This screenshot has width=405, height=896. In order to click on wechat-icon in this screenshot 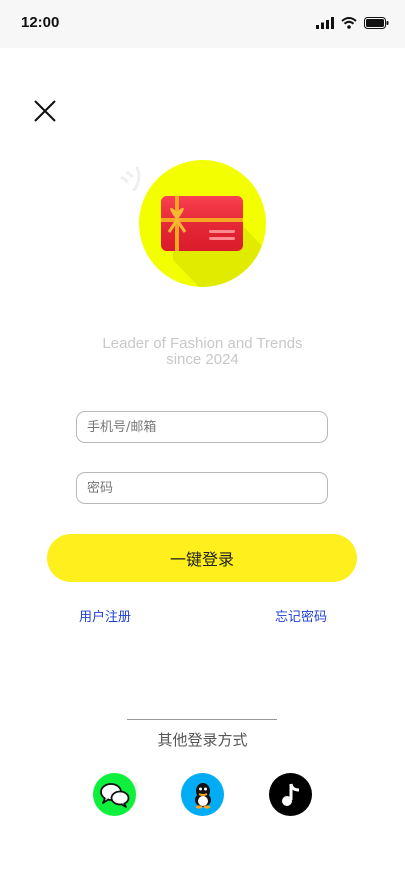, I will do `click(114, 795)`.